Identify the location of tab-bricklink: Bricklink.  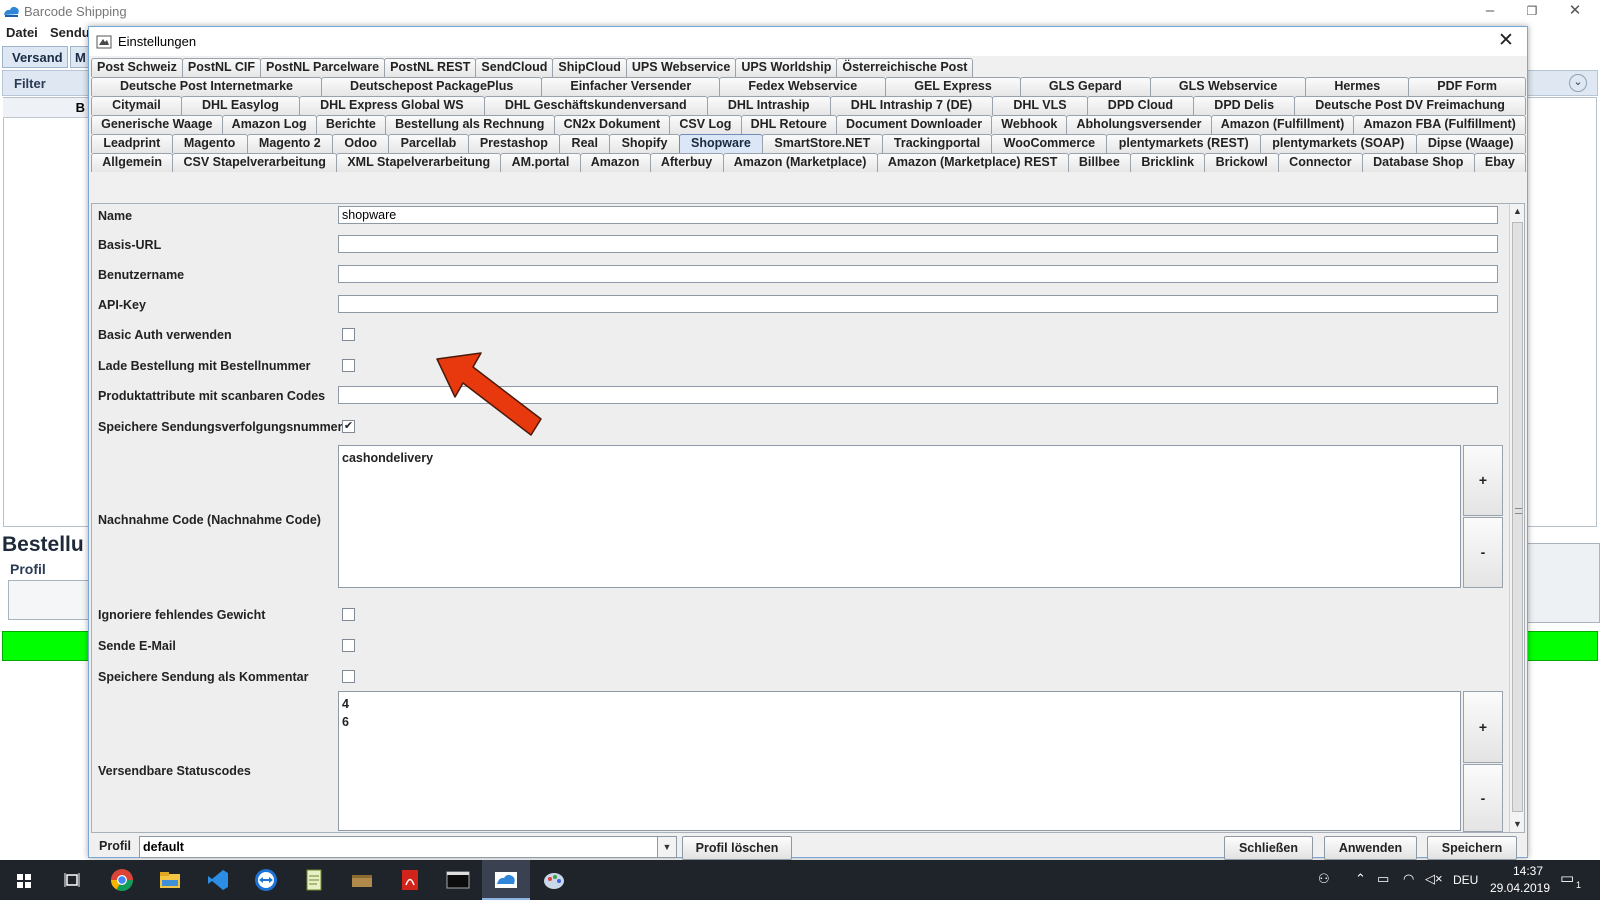
(1168, 162).